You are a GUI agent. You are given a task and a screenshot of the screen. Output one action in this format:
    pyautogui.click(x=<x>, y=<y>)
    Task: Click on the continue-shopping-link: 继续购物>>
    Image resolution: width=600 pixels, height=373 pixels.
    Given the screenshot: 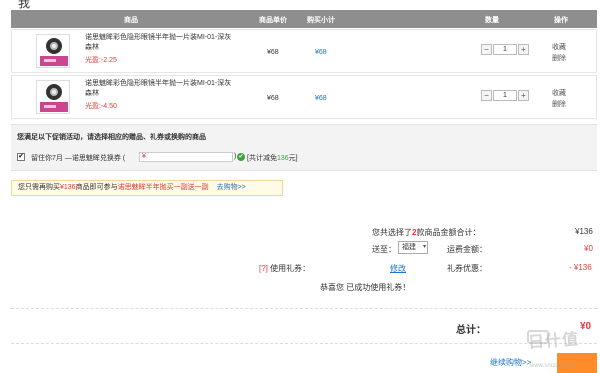 What is the action you would take?
    pyautogui.click(x=510, y=362)
    